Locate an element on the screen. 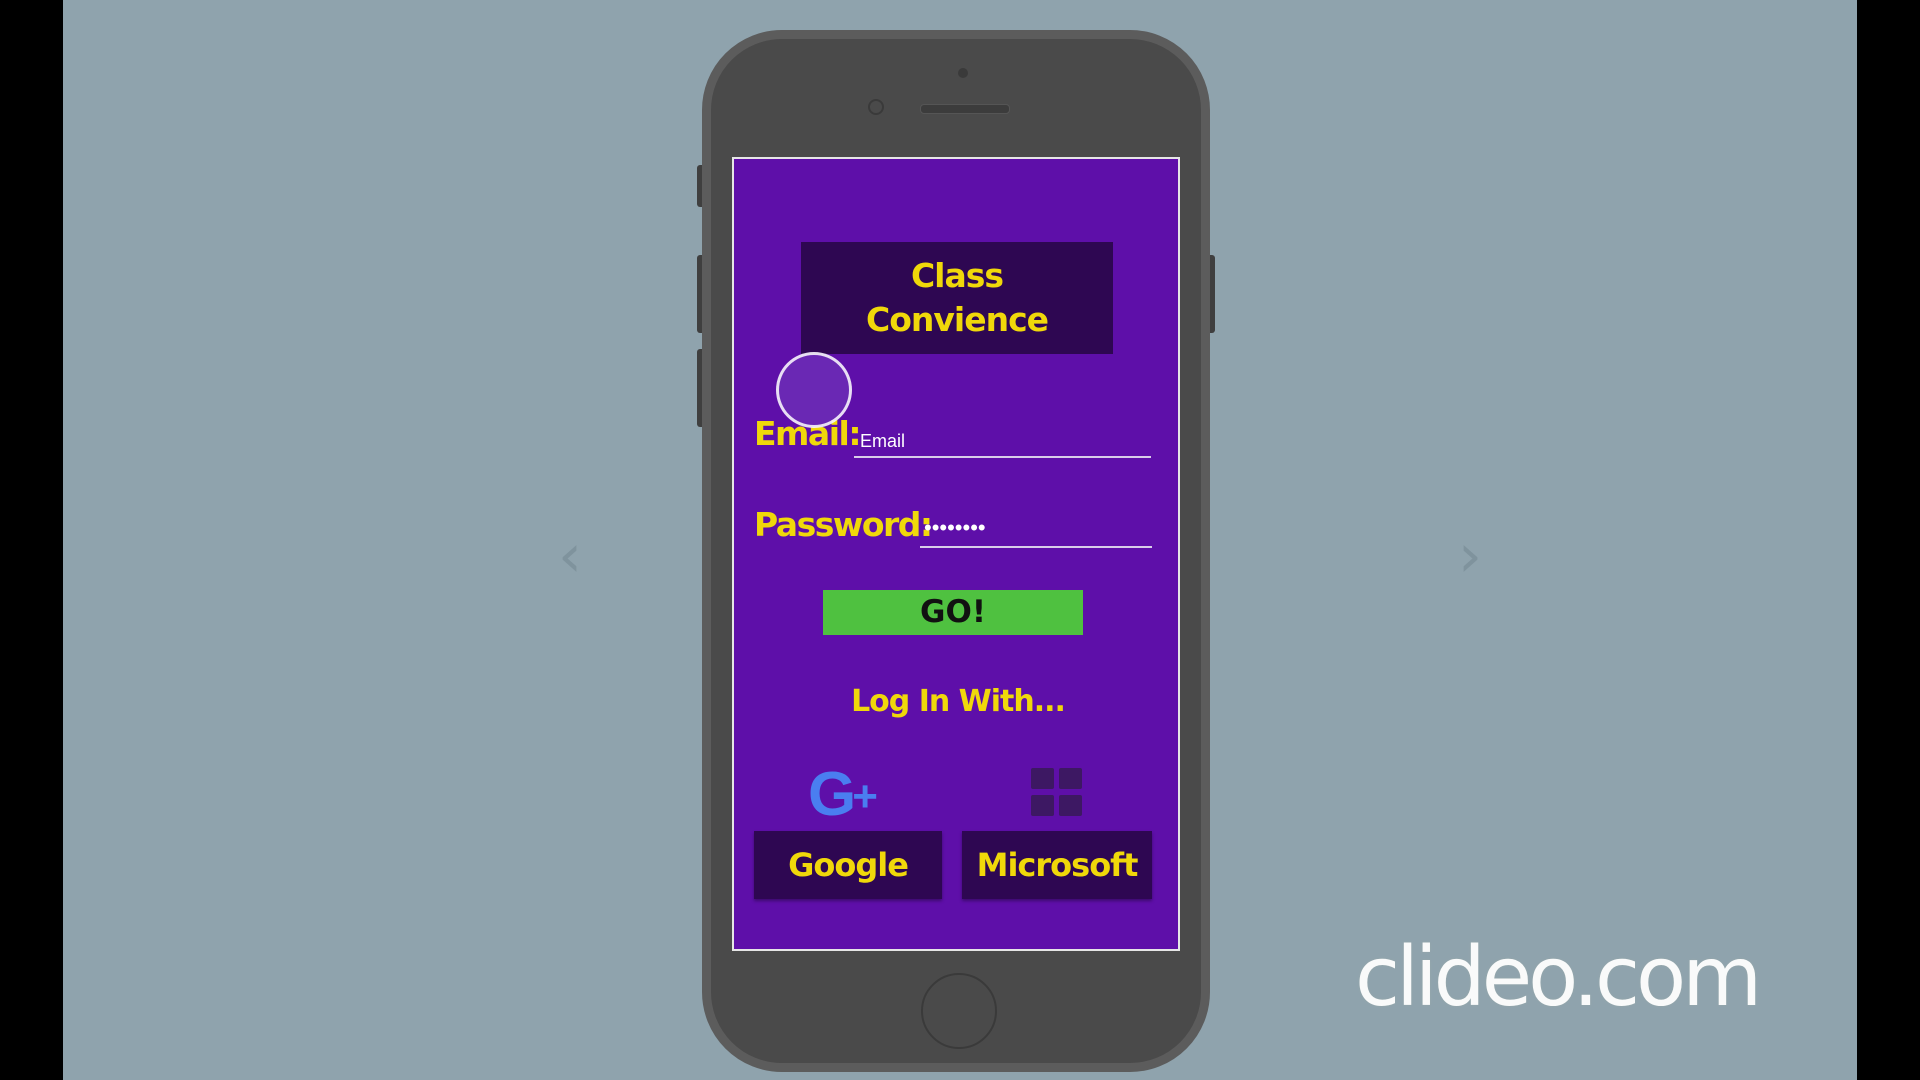 The image size is (1920, 1080). watermark: clideo.com is located at coordinates (1558, 977).